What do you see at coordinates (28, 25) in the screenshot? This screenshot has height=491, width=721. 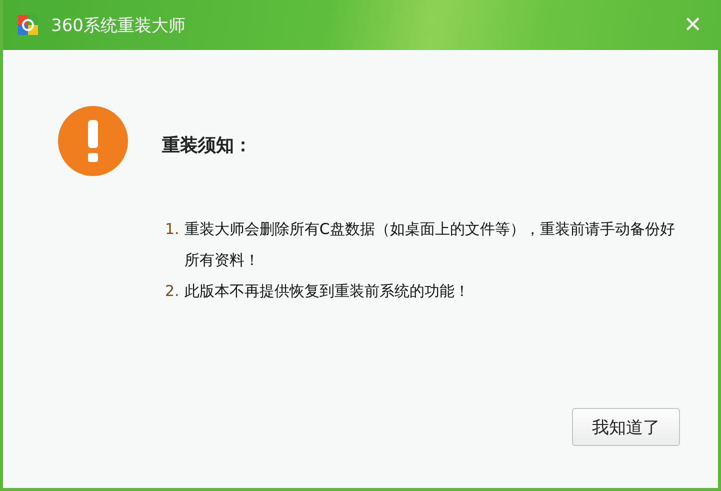 I see `app-logo-icon` at bounding box center [28, 25].